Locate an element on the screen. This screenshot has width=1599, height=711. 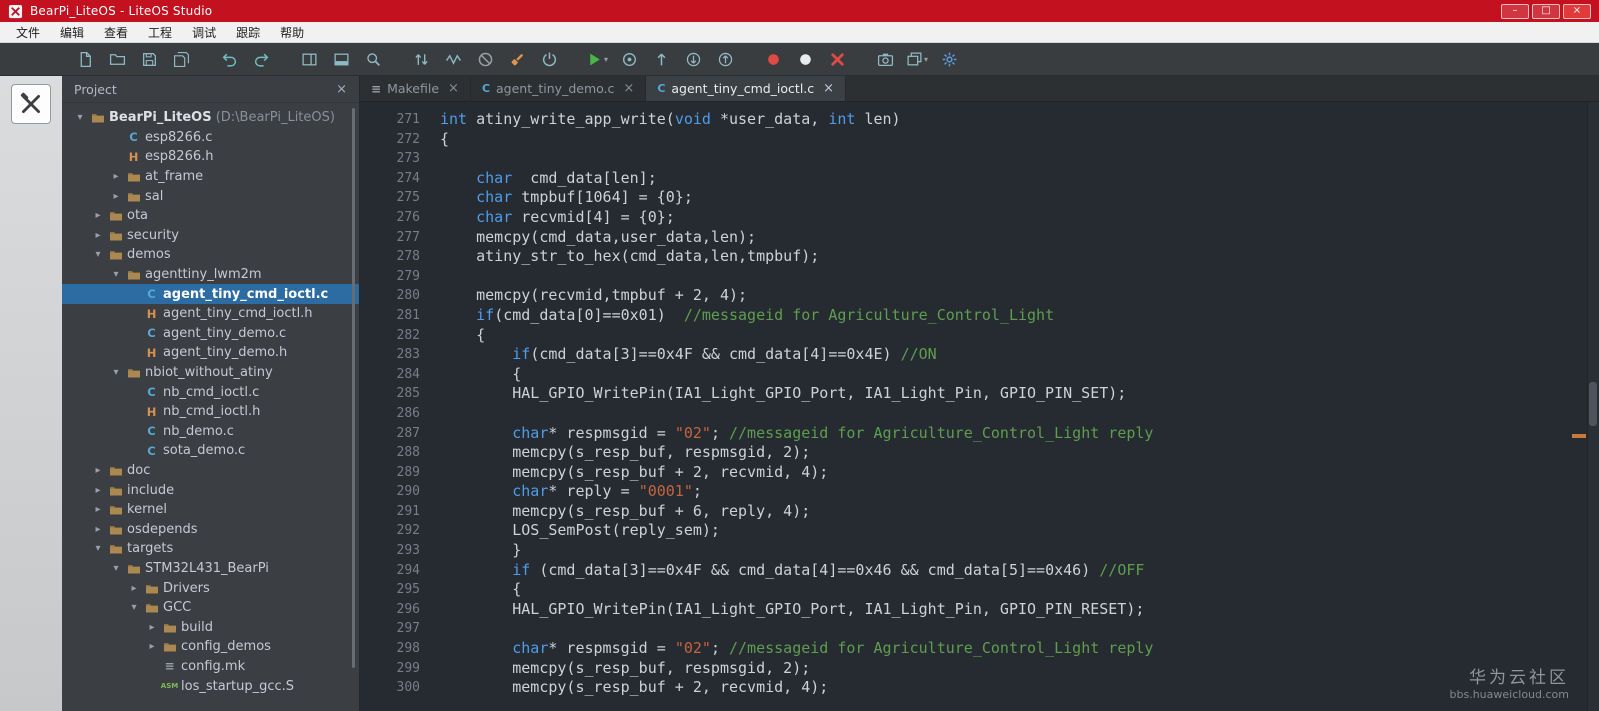
tree-item-ota: ▸ ota is located at coordinates (210, 216).